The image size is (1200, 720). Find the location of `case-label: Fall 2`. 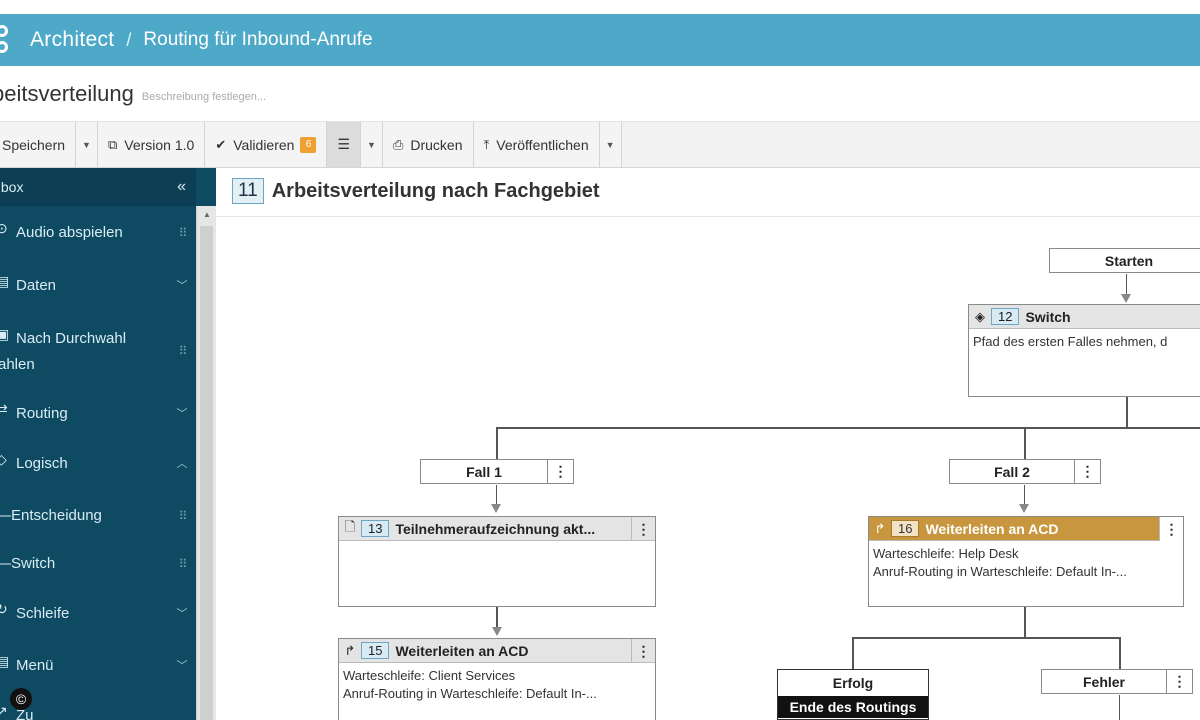

case-label: Fall 2 is located at coordinates (1012, 471).